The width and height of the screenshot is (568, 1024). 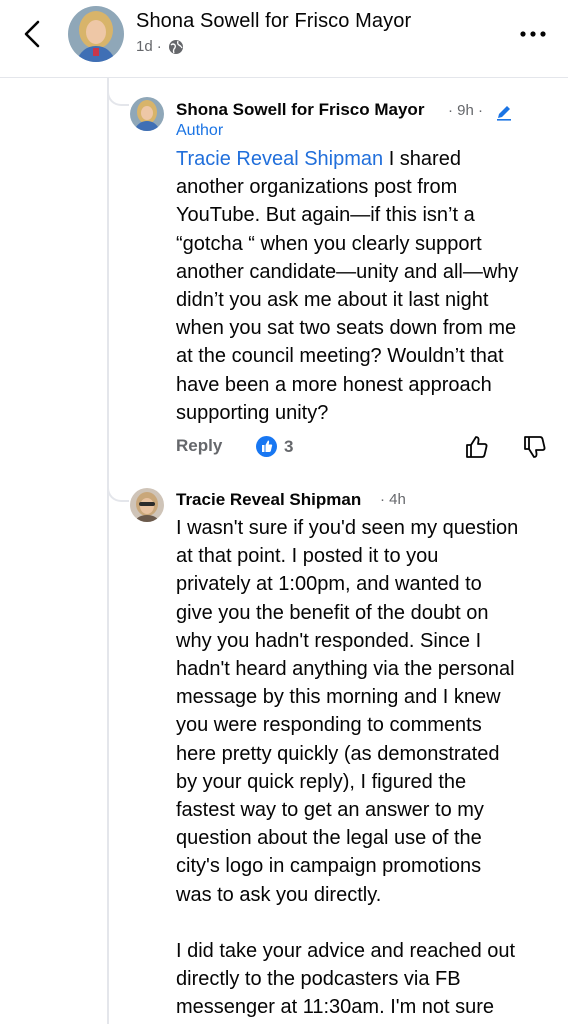 I want to click on comment-line: city's logo in campaign promotions, so click(x=329, y=866).